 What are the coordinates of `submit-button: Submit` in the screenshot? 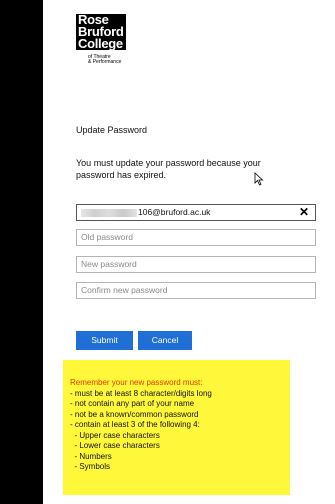 It's located at (104, 340).